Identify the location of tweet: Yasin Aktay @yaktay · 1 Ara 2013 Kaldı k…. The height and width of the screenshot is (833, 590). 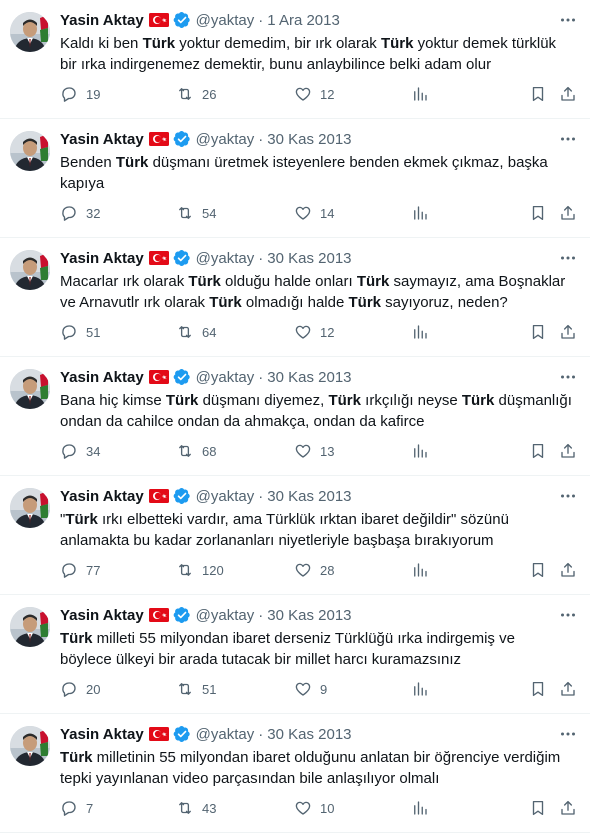
(295, 59).